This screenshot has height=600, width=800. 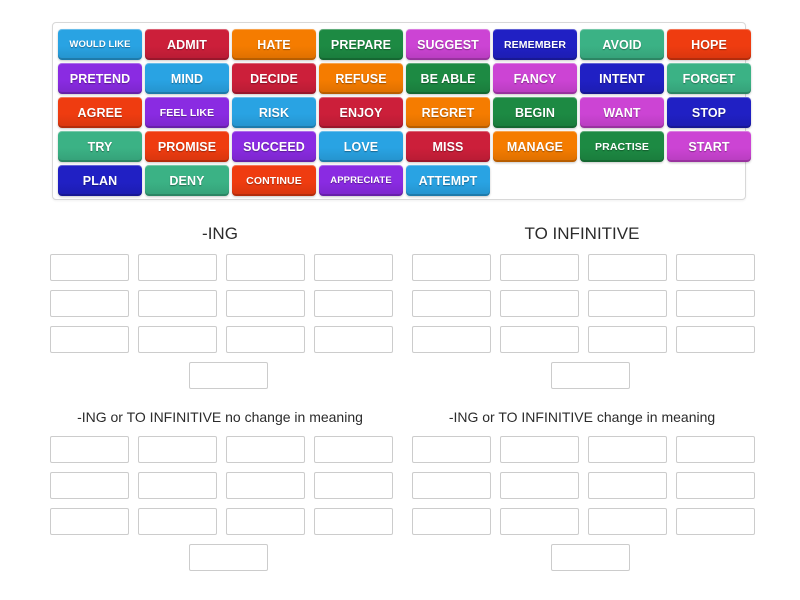 I want to click on word-tile: BE ABLE, so click(x=448, y=78).